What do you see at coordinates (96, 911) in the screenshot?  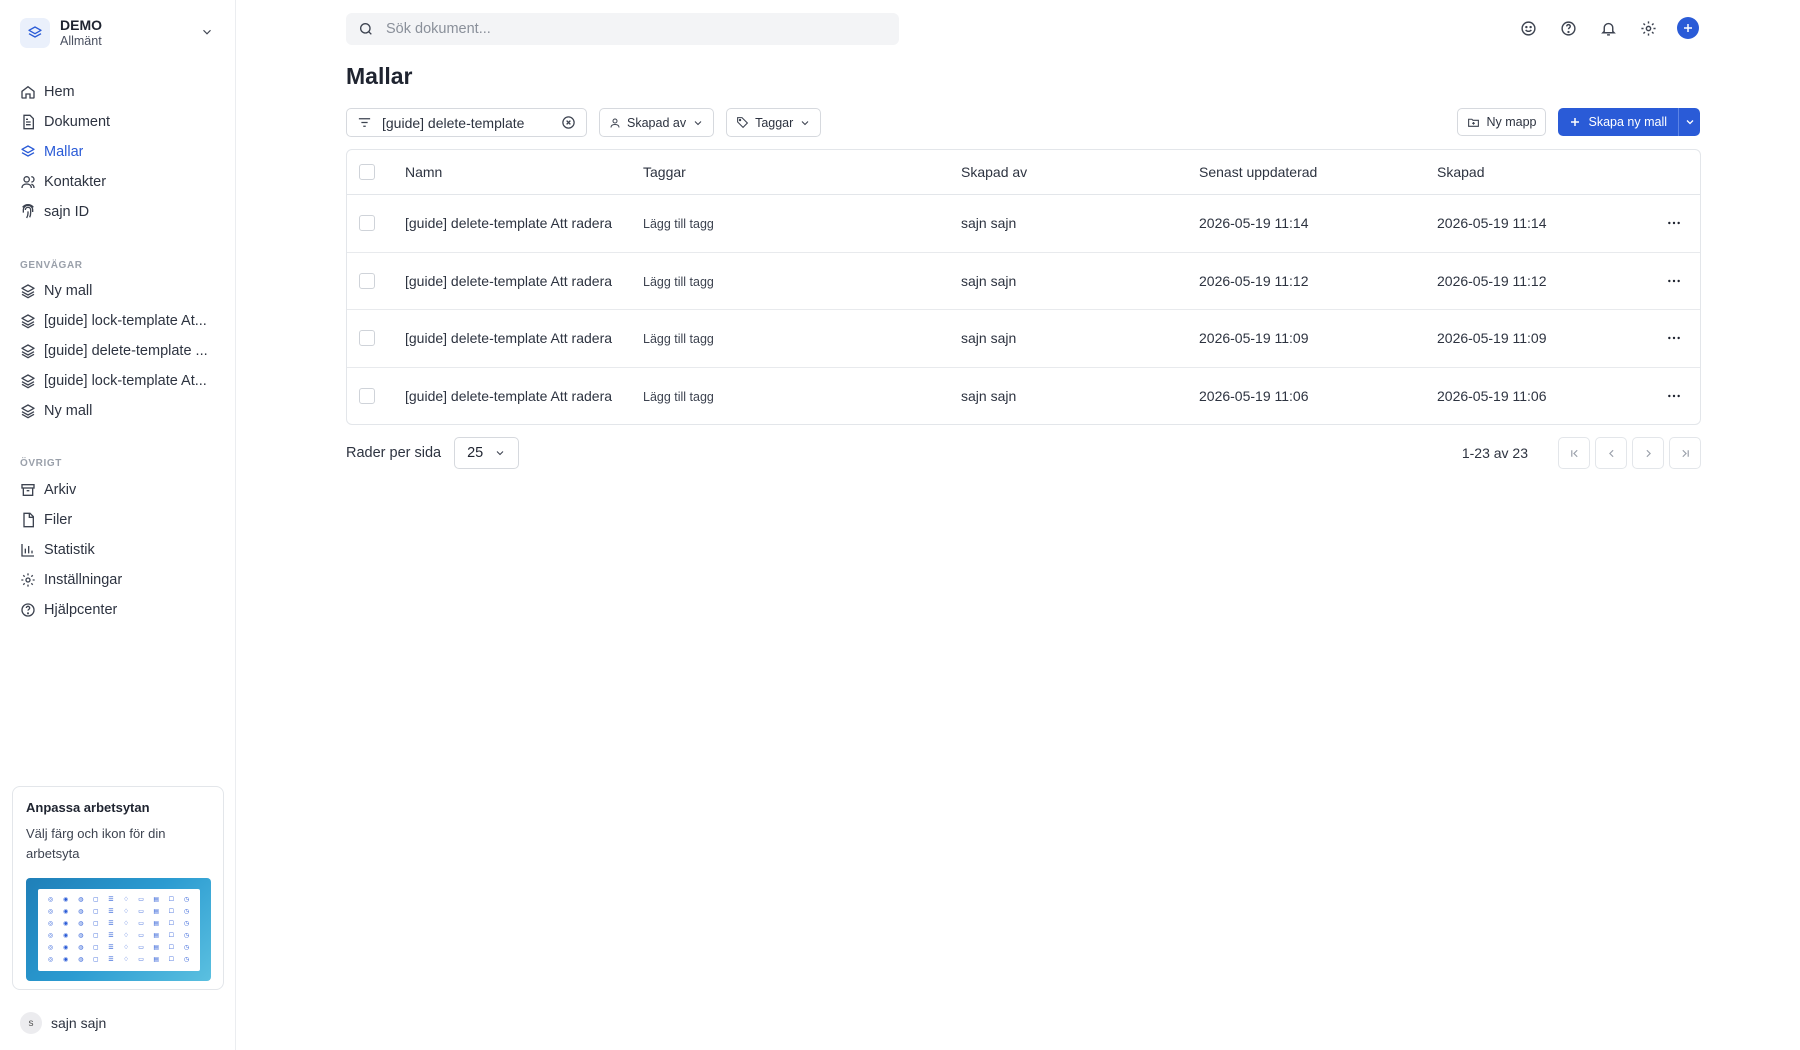 I see `grid-icon: ▢` at bounding box center [96, 911].